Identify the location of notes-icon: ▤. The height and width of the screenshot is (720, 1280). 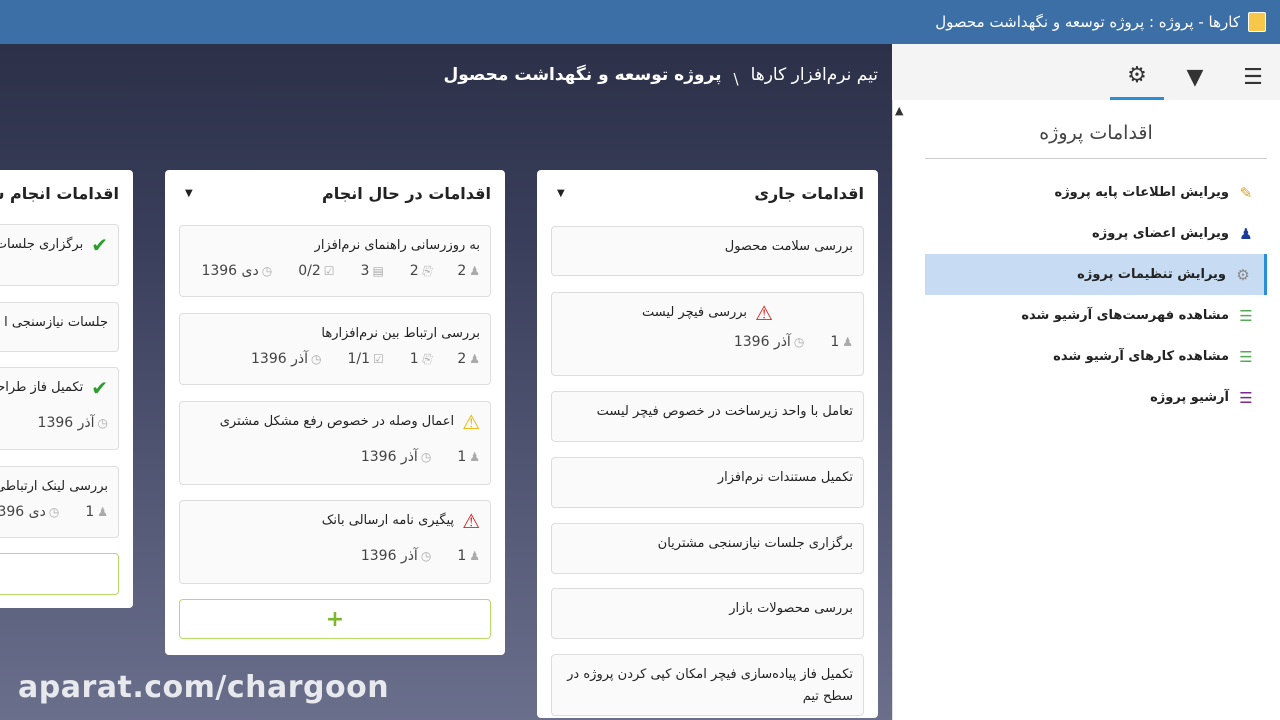
(378, 271).